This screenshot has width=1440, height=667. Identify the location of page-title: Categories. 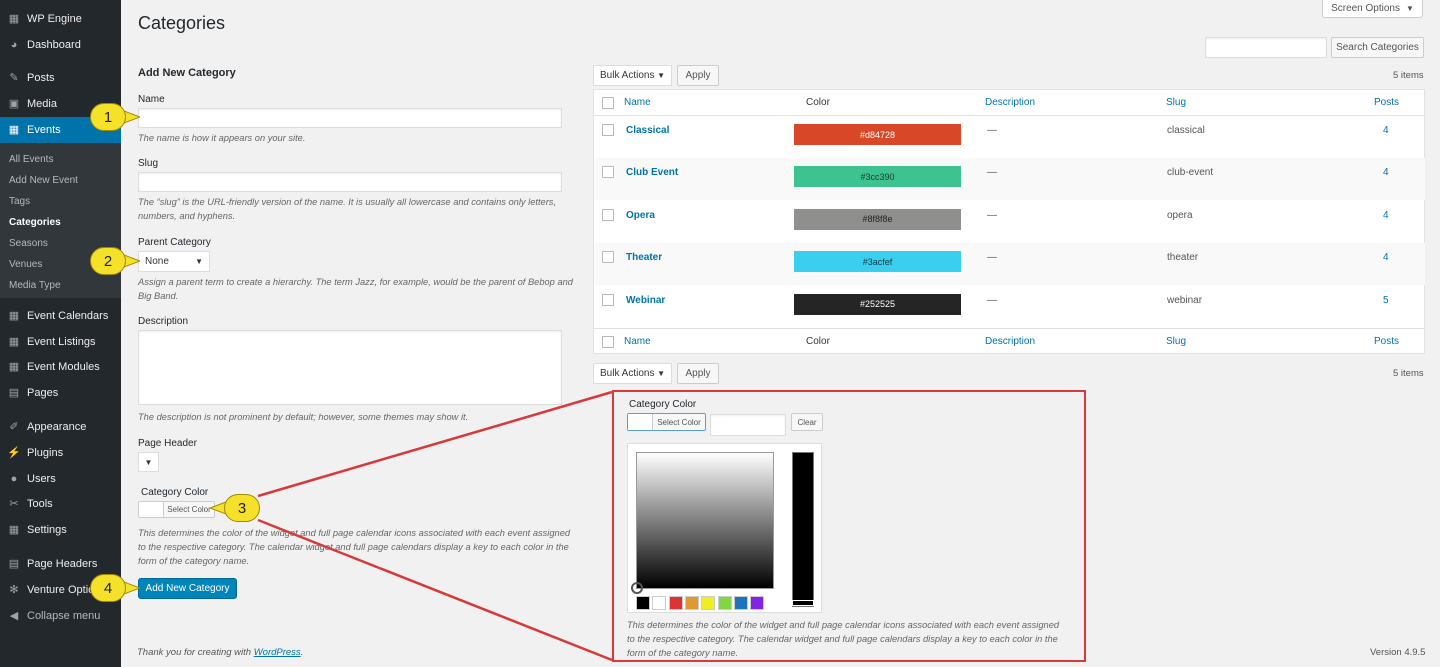
(182, 23).